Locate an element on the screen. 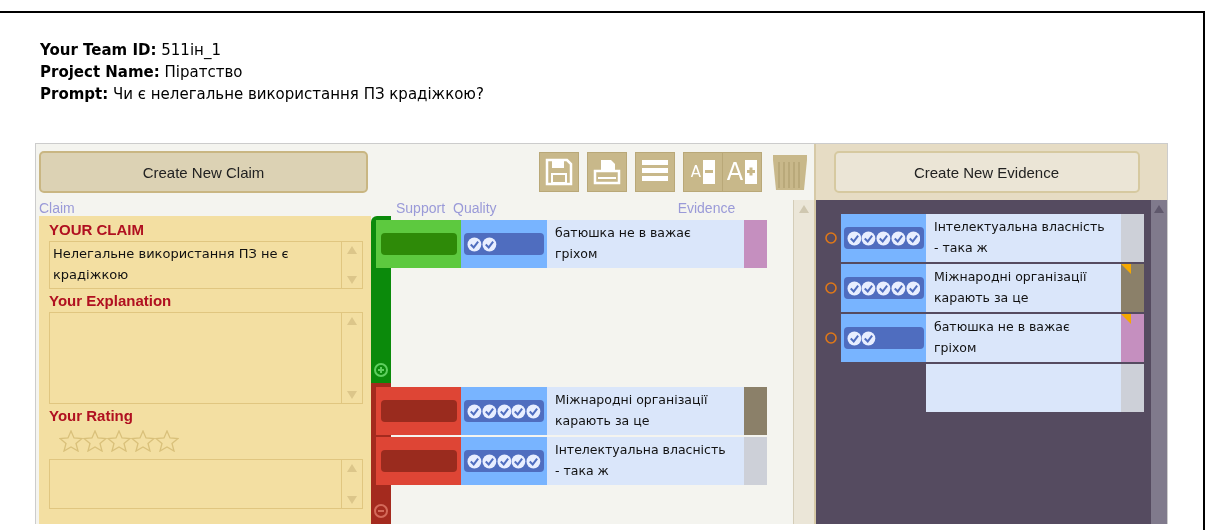 Image resolution: width=1216 pixels, height=531 pixels. header-line: Project Name: Піратство is located at coordinates (142, 72).